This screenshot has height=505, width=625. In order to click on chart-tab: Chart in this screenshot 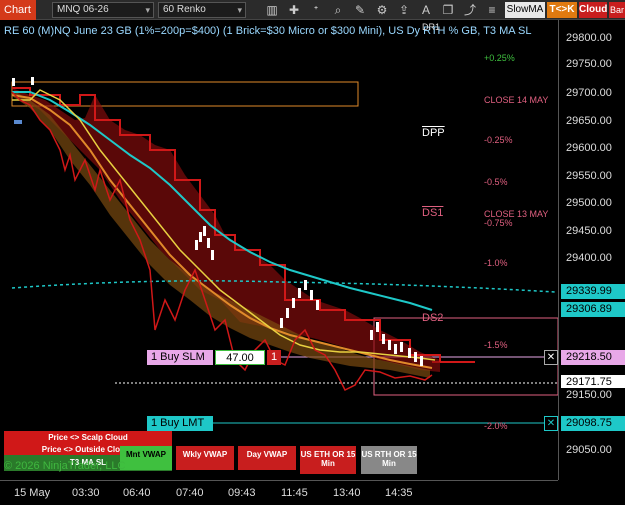, I will do `click(18, 10)`.